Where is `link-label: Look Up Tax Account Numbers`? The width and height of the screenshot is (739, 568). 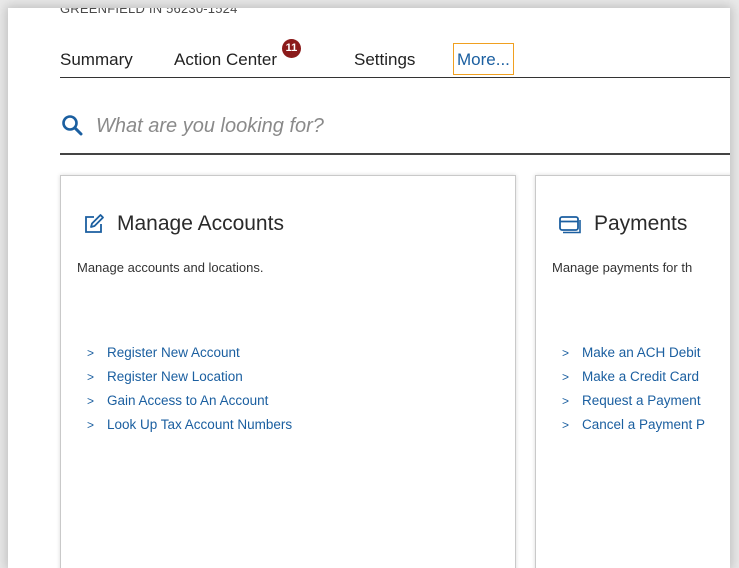 link-label: Look Up Tax Account Numbers is located at coordinates (200, 424).